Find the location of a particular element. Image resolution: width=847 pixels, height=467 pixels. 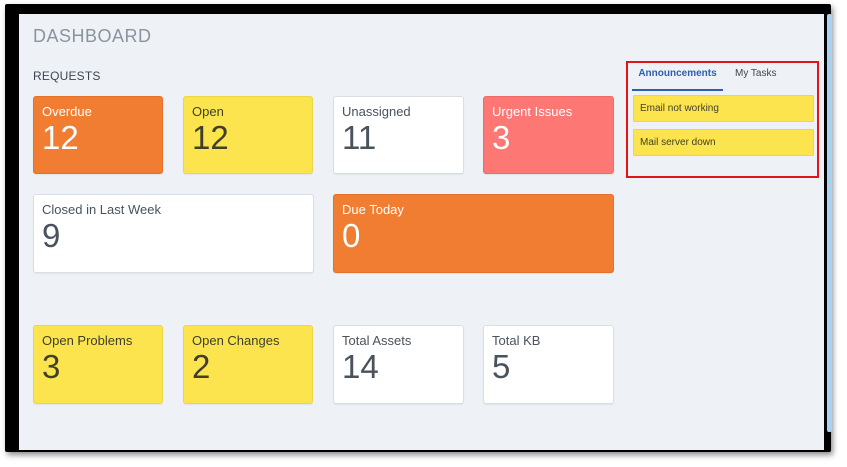

vertical-scrollbar is located at coordinates (829, 223).